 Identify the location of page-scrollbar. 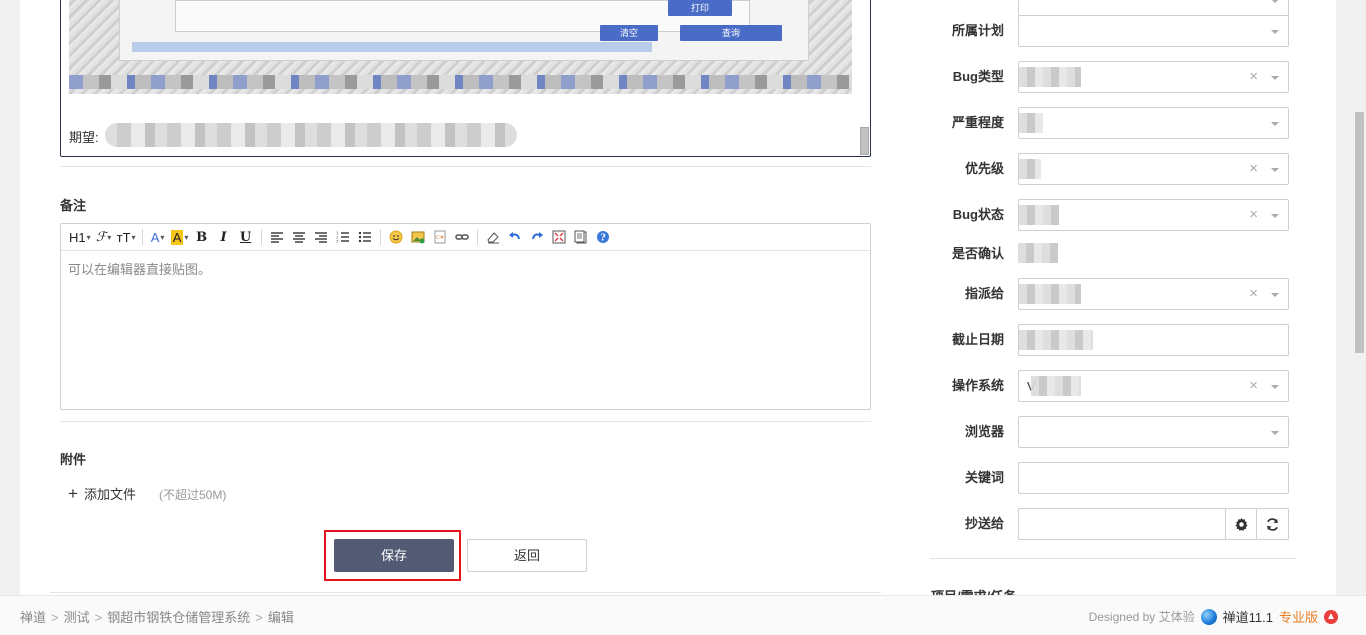
(1359, 297).